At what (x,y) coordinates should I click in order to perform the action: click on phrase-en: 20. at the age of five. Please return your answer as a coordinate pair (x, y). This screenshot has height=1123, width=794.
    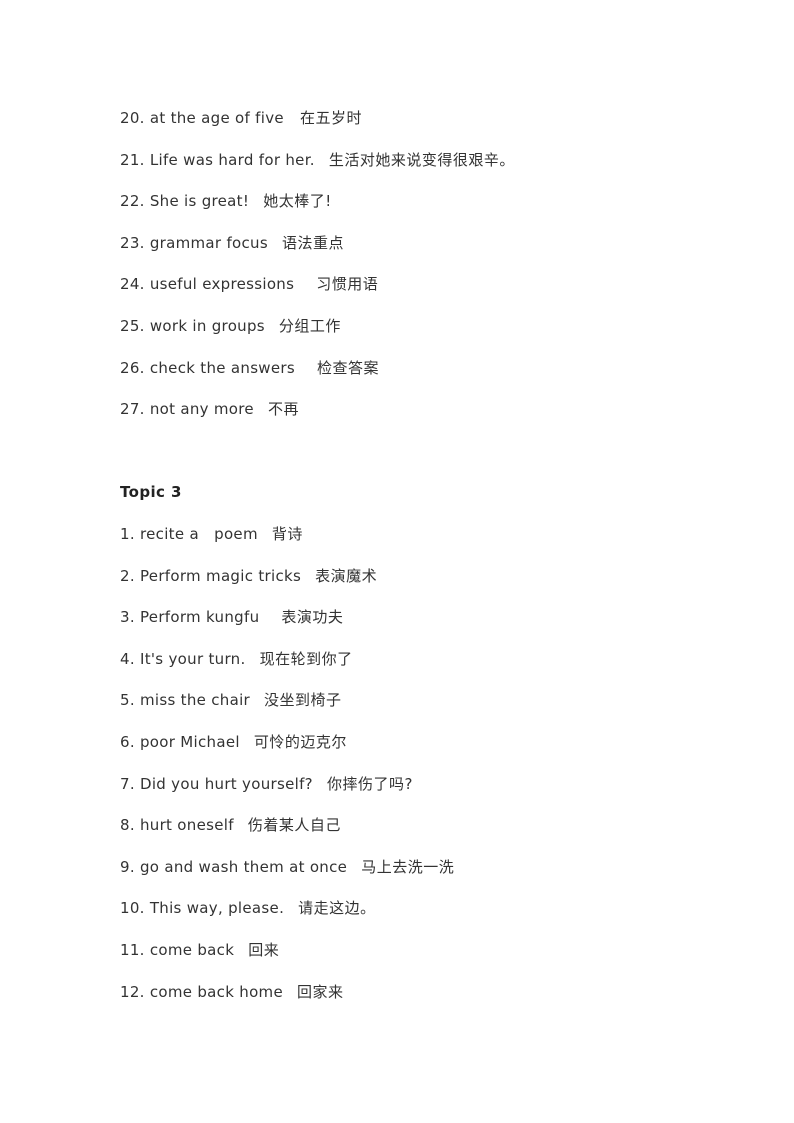
    Looking at the image, I should click on (202, 118).